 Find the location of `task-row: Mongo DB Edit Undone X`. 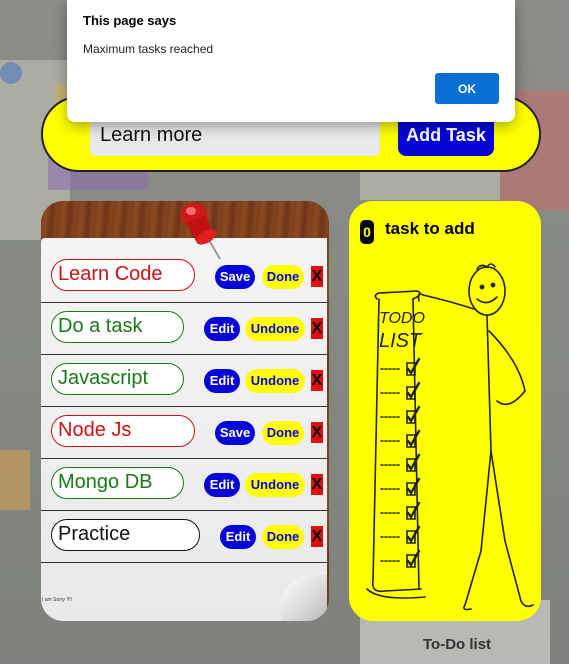

task-row: Mongo DB Edit Undone X is located at coordinates (185, 485).